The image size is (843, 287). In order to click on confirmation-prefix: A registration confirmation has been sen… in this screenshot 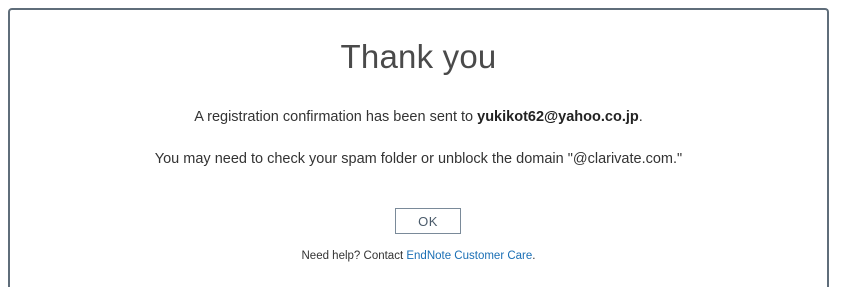, I will do `click(336, 117)`.